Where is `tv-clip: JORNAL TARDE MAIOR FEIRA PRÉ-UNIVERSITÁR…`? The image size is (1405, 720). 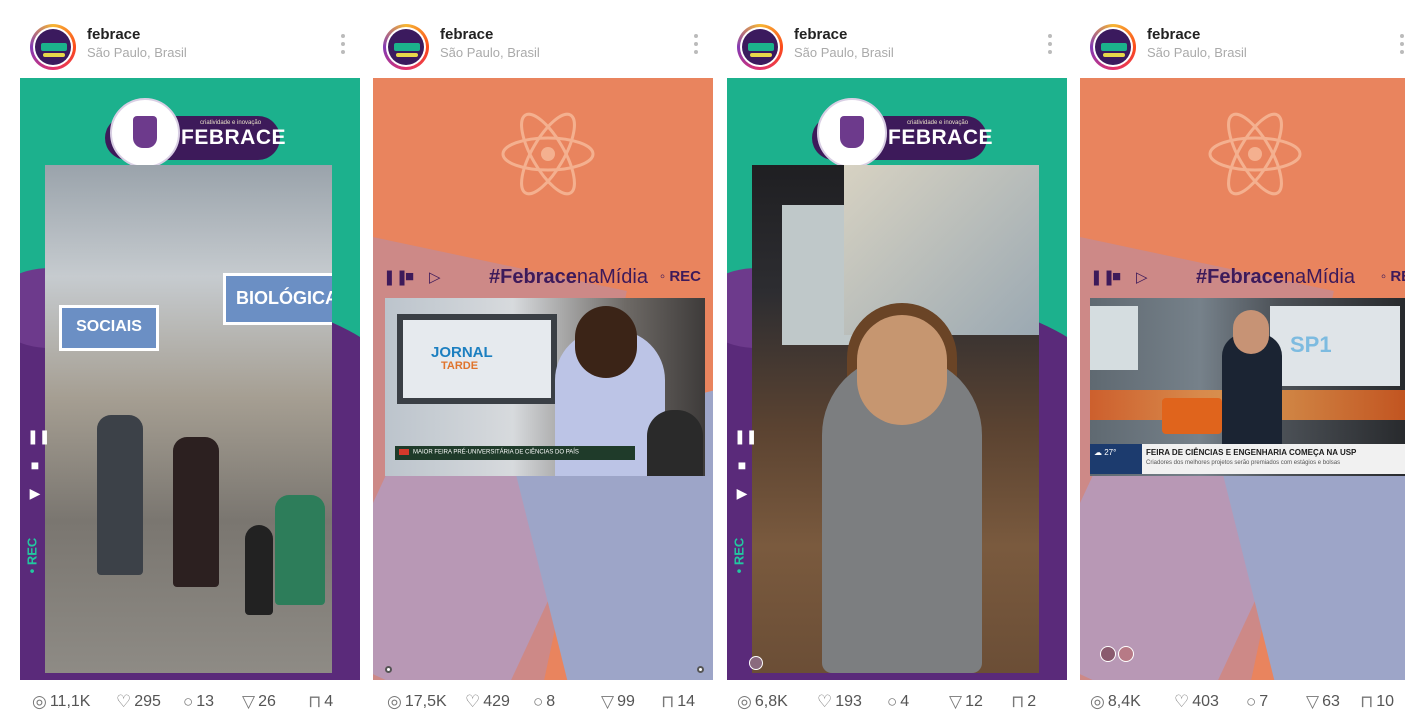 tv-clip: JORNAL TARDE MAIOR FEIRA PRÉ-UNIVERSITÁR… is located at coordinates (545, 387).